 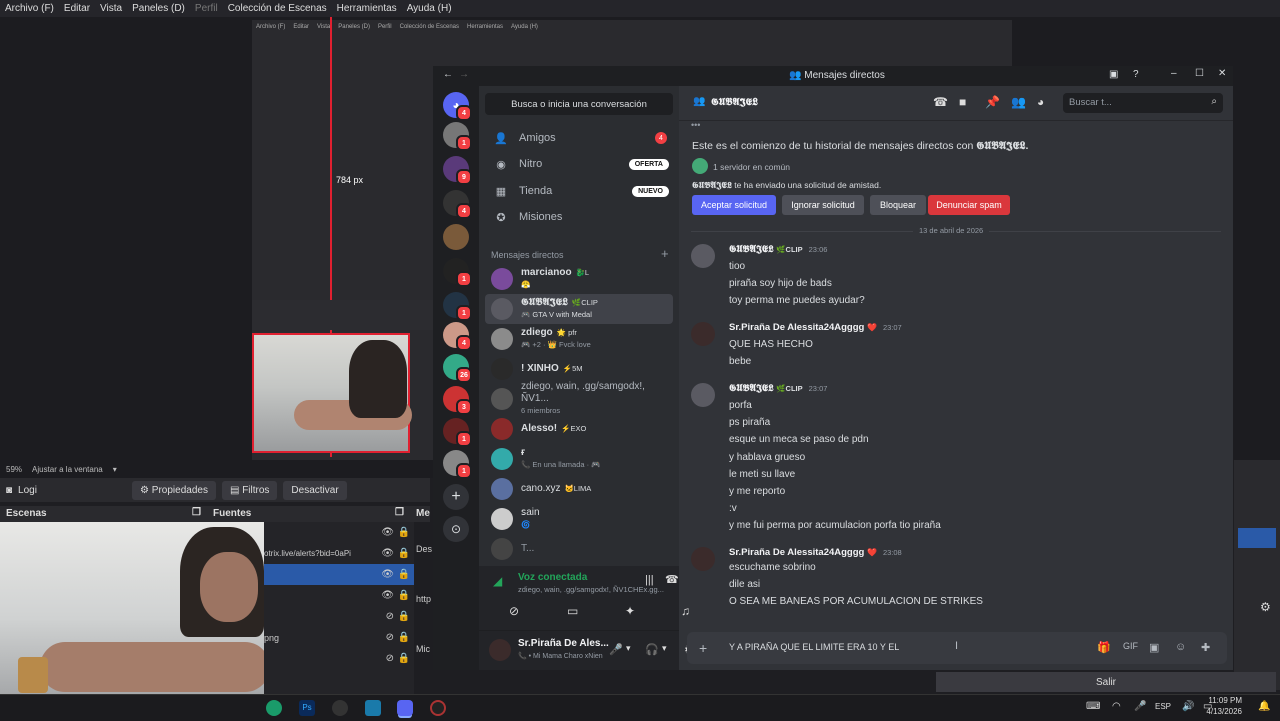 I want to click on menu-editar: Editar, so click(x=77, y=8).